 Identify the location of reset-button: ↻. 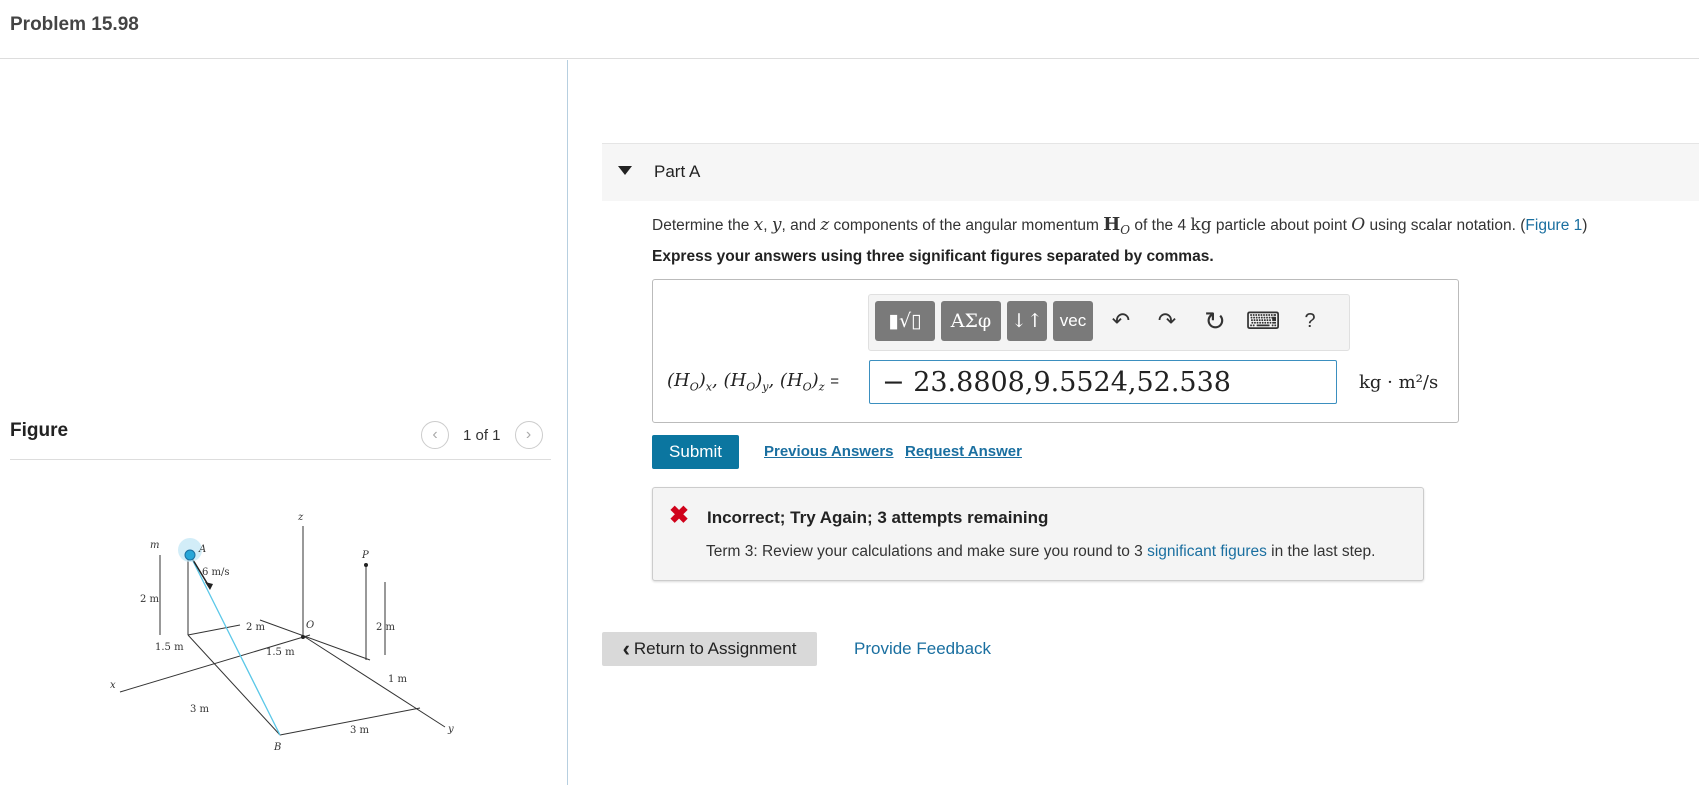
(1215, 321).